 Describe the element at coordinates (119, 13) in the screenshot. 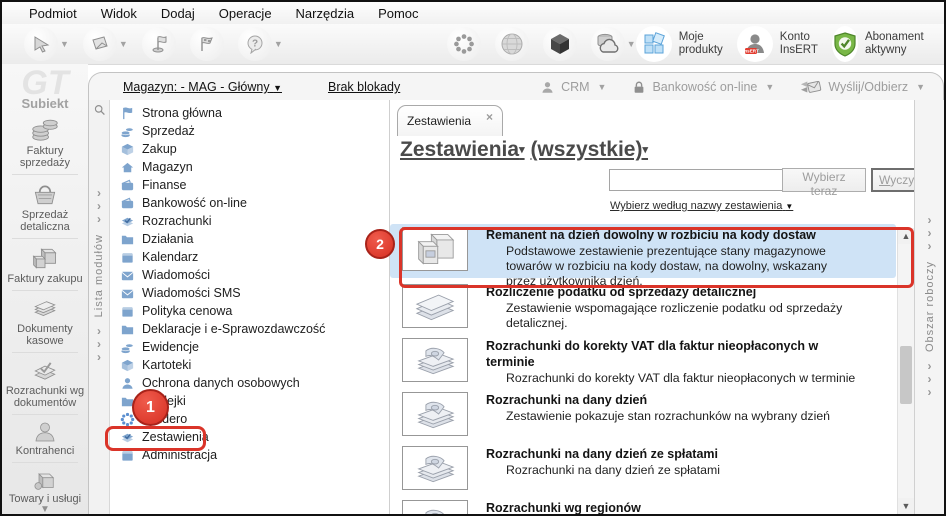

I see `menu-widok: Widok` at that location.